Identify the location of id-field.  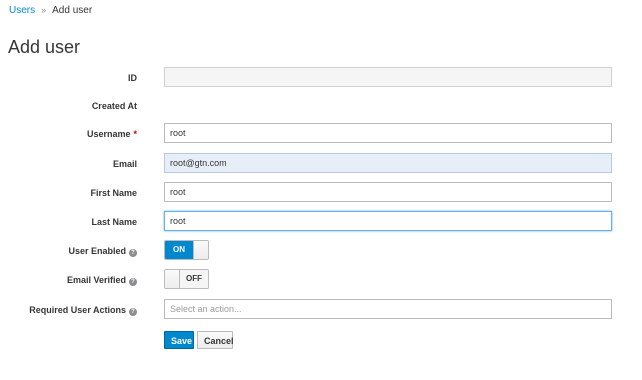
(388, 77).